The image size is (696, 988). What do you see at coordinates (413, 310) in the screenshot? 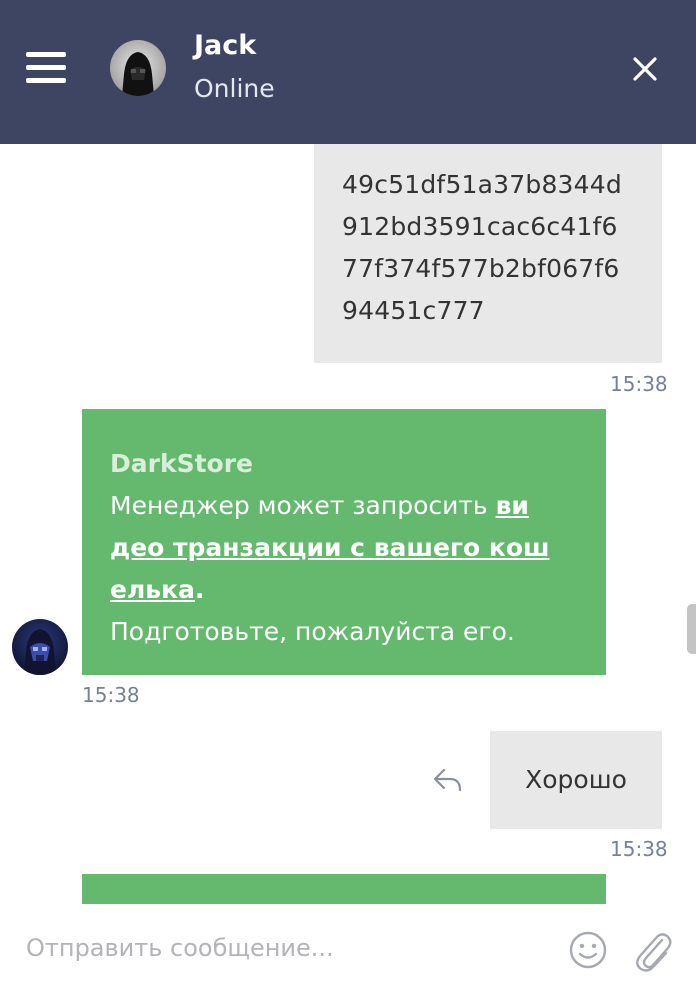
I see `message-text-line: 94451c777` at bounding box center [413, 310].